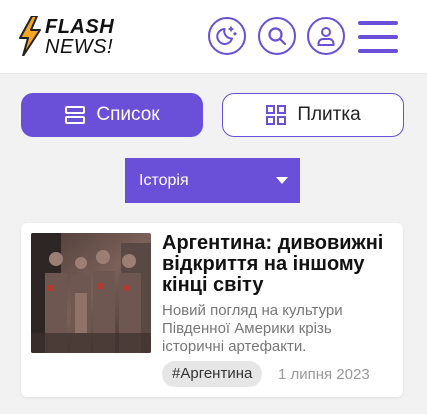 Image resolution: width=427 pixels, height=414 pixels. Describe the element at coordinates (212, 374) in the screenshot. I see `article-tag: #Аргентина` at that location.